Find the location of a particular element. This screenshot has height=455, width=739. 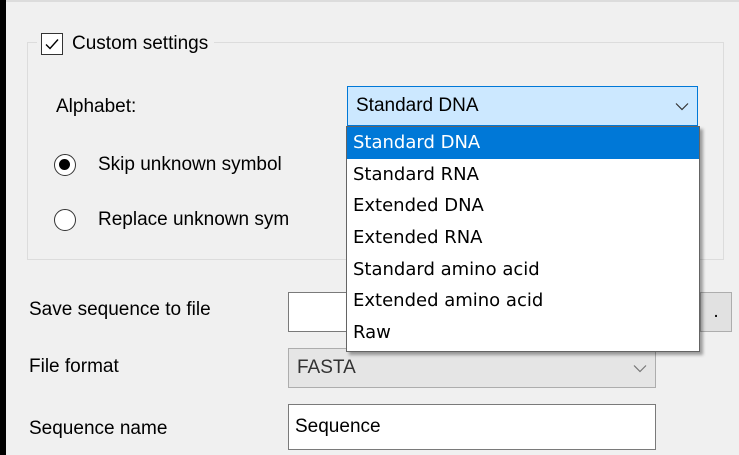

sequence-name-label: Sequence name is located at coordinates (98, 428).